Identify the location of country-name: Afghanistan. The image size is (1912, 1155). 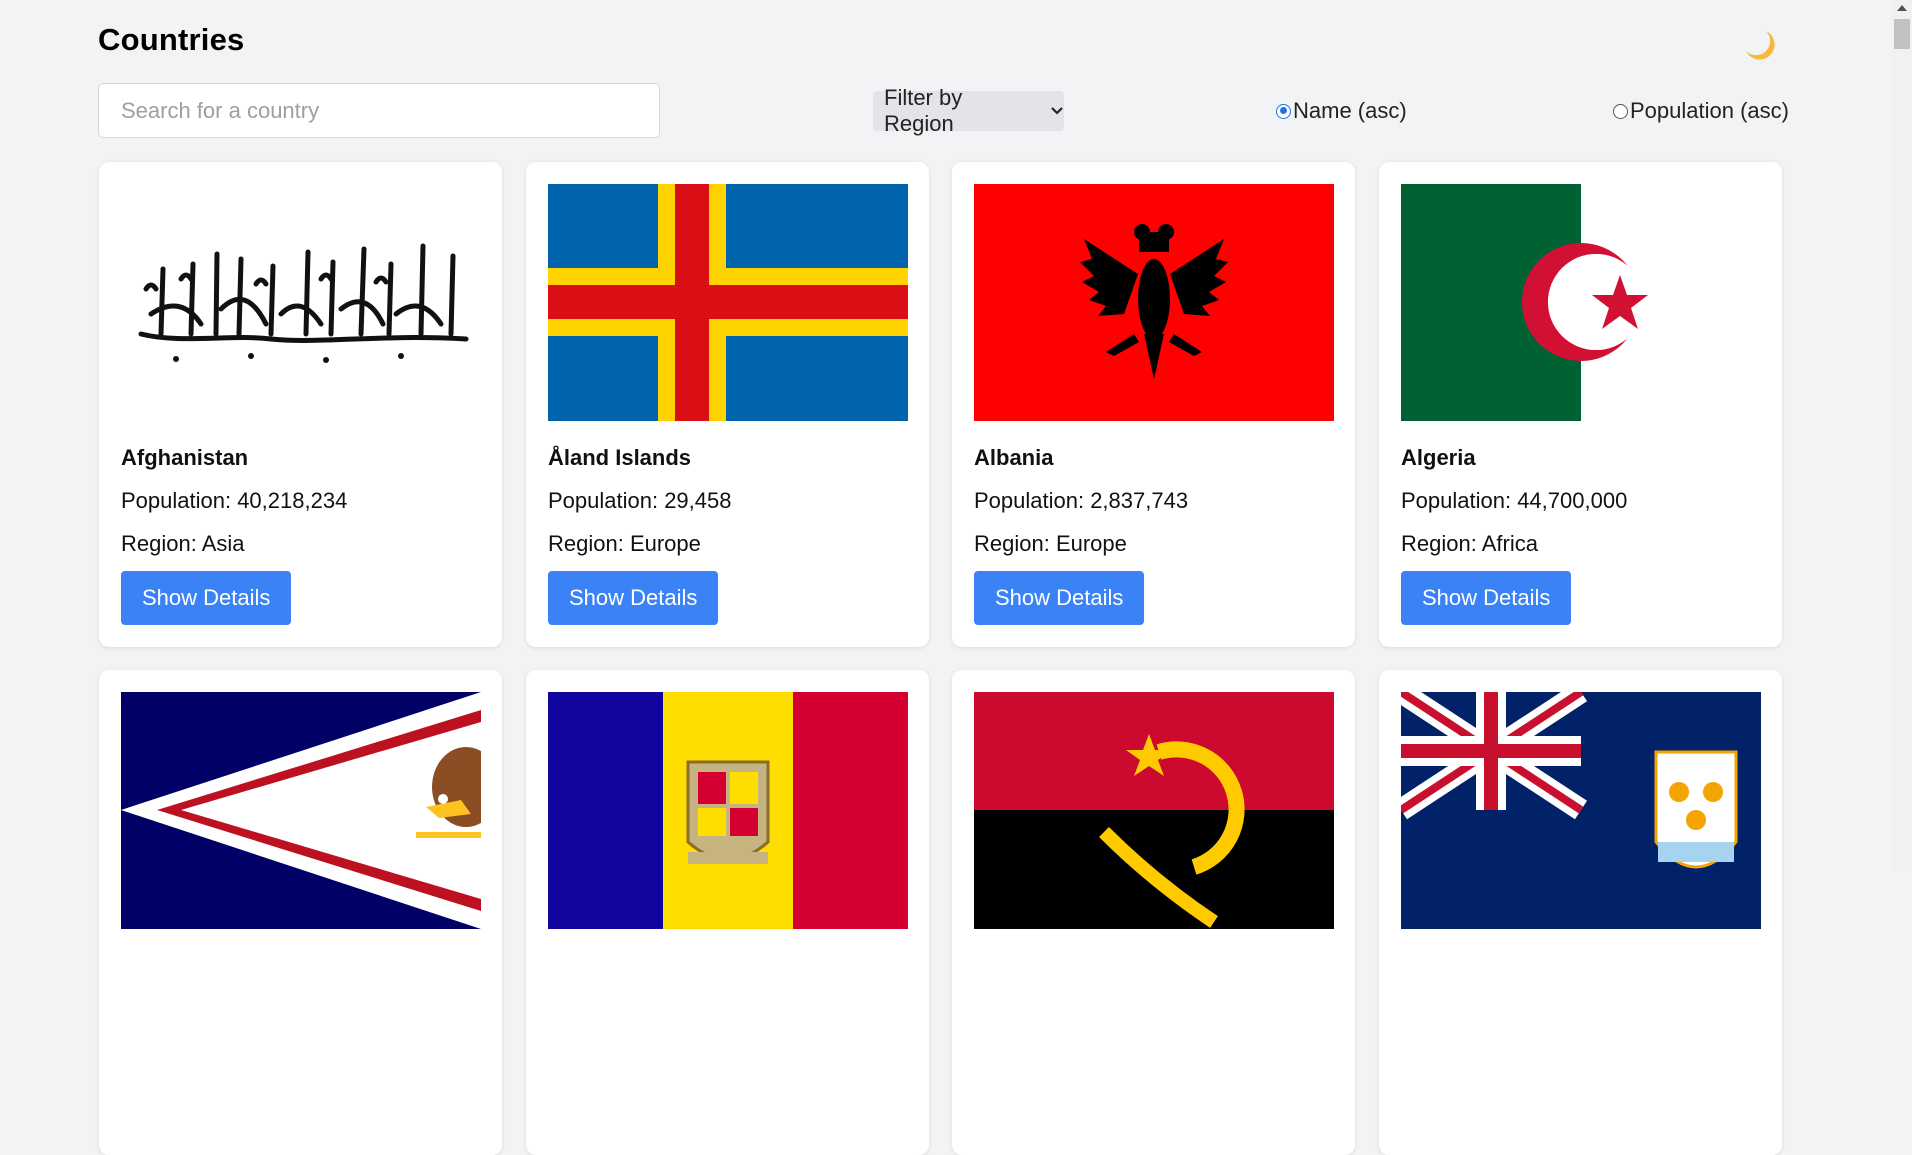
(185, 457).